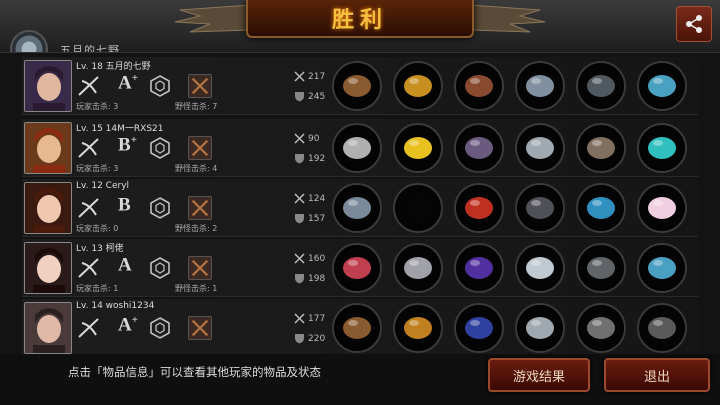  Describe the element at coordinates (306, 138) in the screenshot. I see `attack-stat: 90` at that location.